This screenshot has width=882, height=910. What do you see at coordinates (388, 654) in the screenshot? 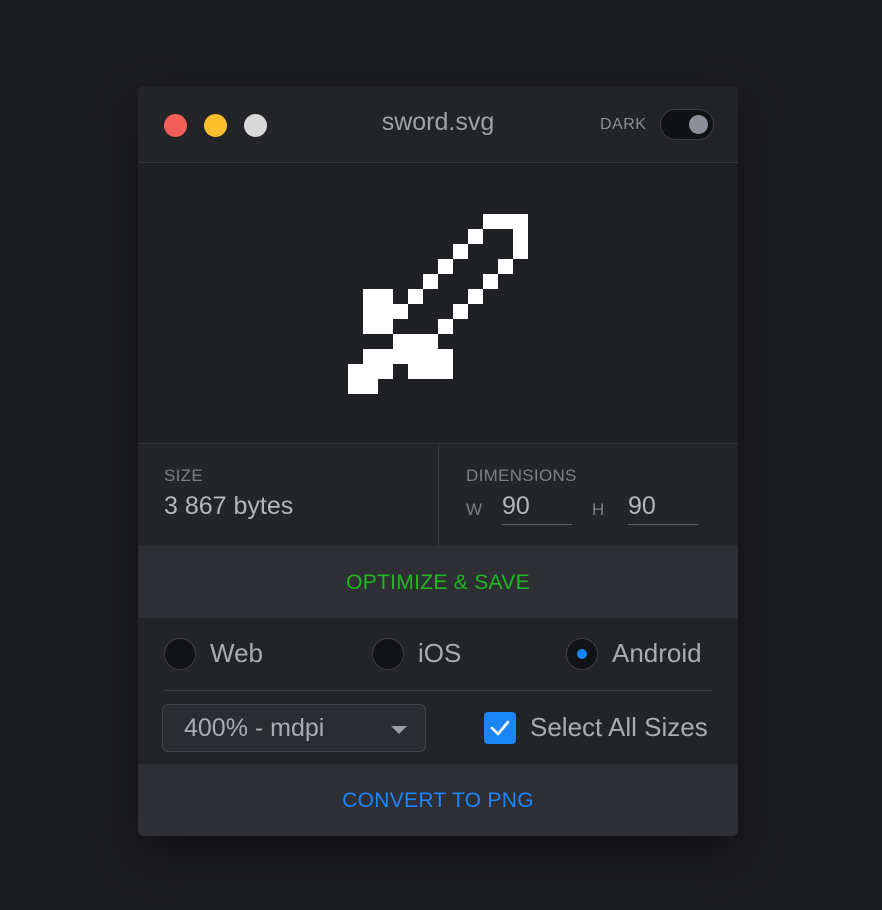
I see `radio-ios` at bounding box center [388, 654].